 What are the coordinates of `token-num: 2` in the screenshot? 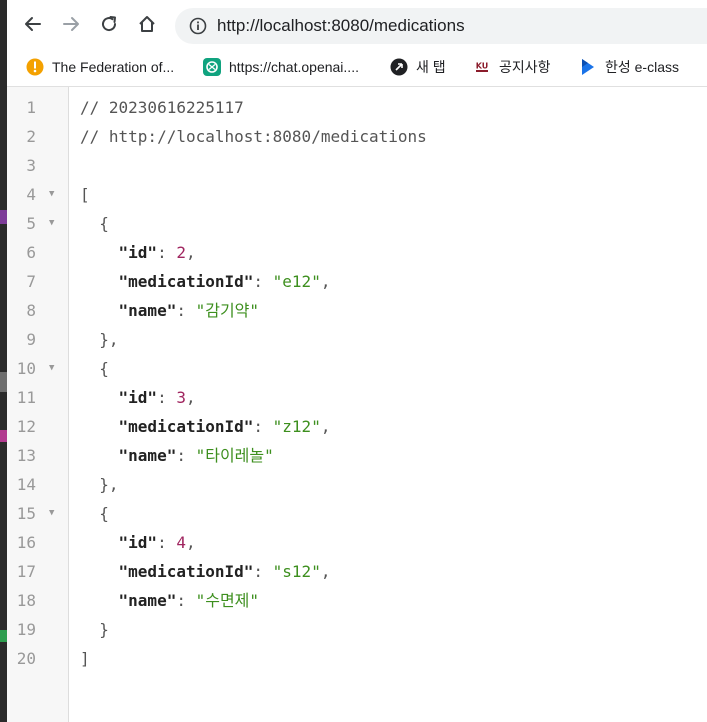 It's located at (181, 252).